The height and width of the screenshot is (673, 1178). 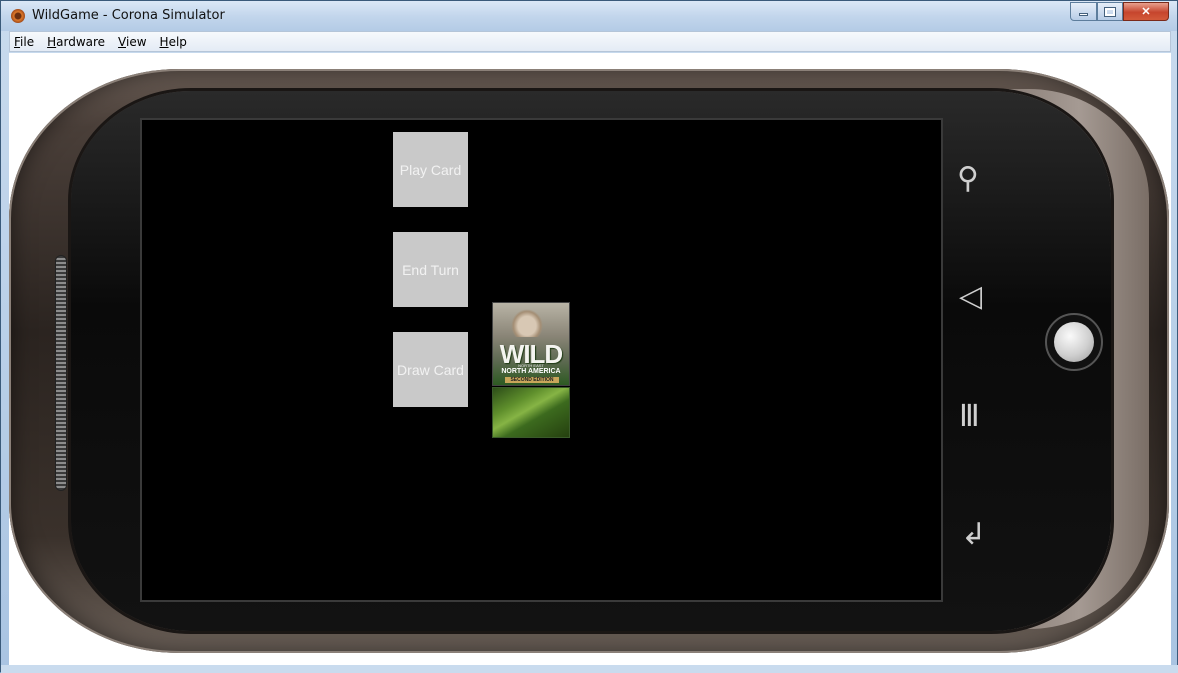 What do you see at coordinates (128, 15) in the screenshot?
I see `window-title: WildGame - Corona Simulator` at bounding box center [128, 15].